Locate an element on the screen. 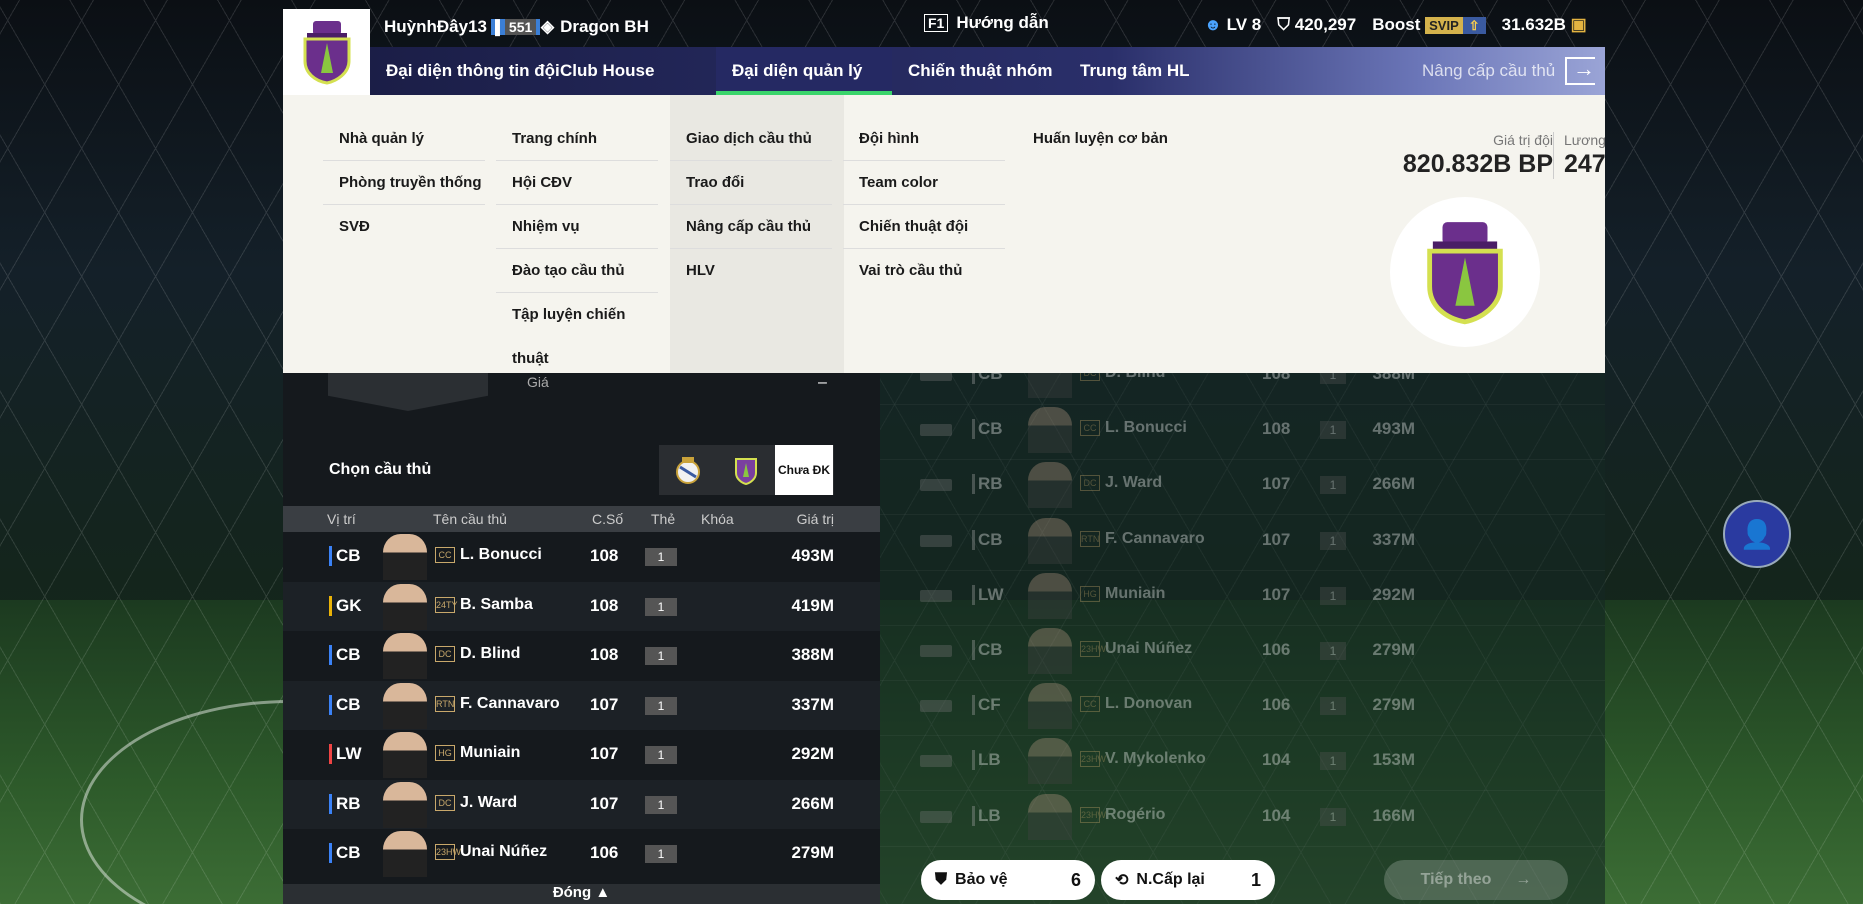  menu-item: Team color is located at coordinates (924, 183).